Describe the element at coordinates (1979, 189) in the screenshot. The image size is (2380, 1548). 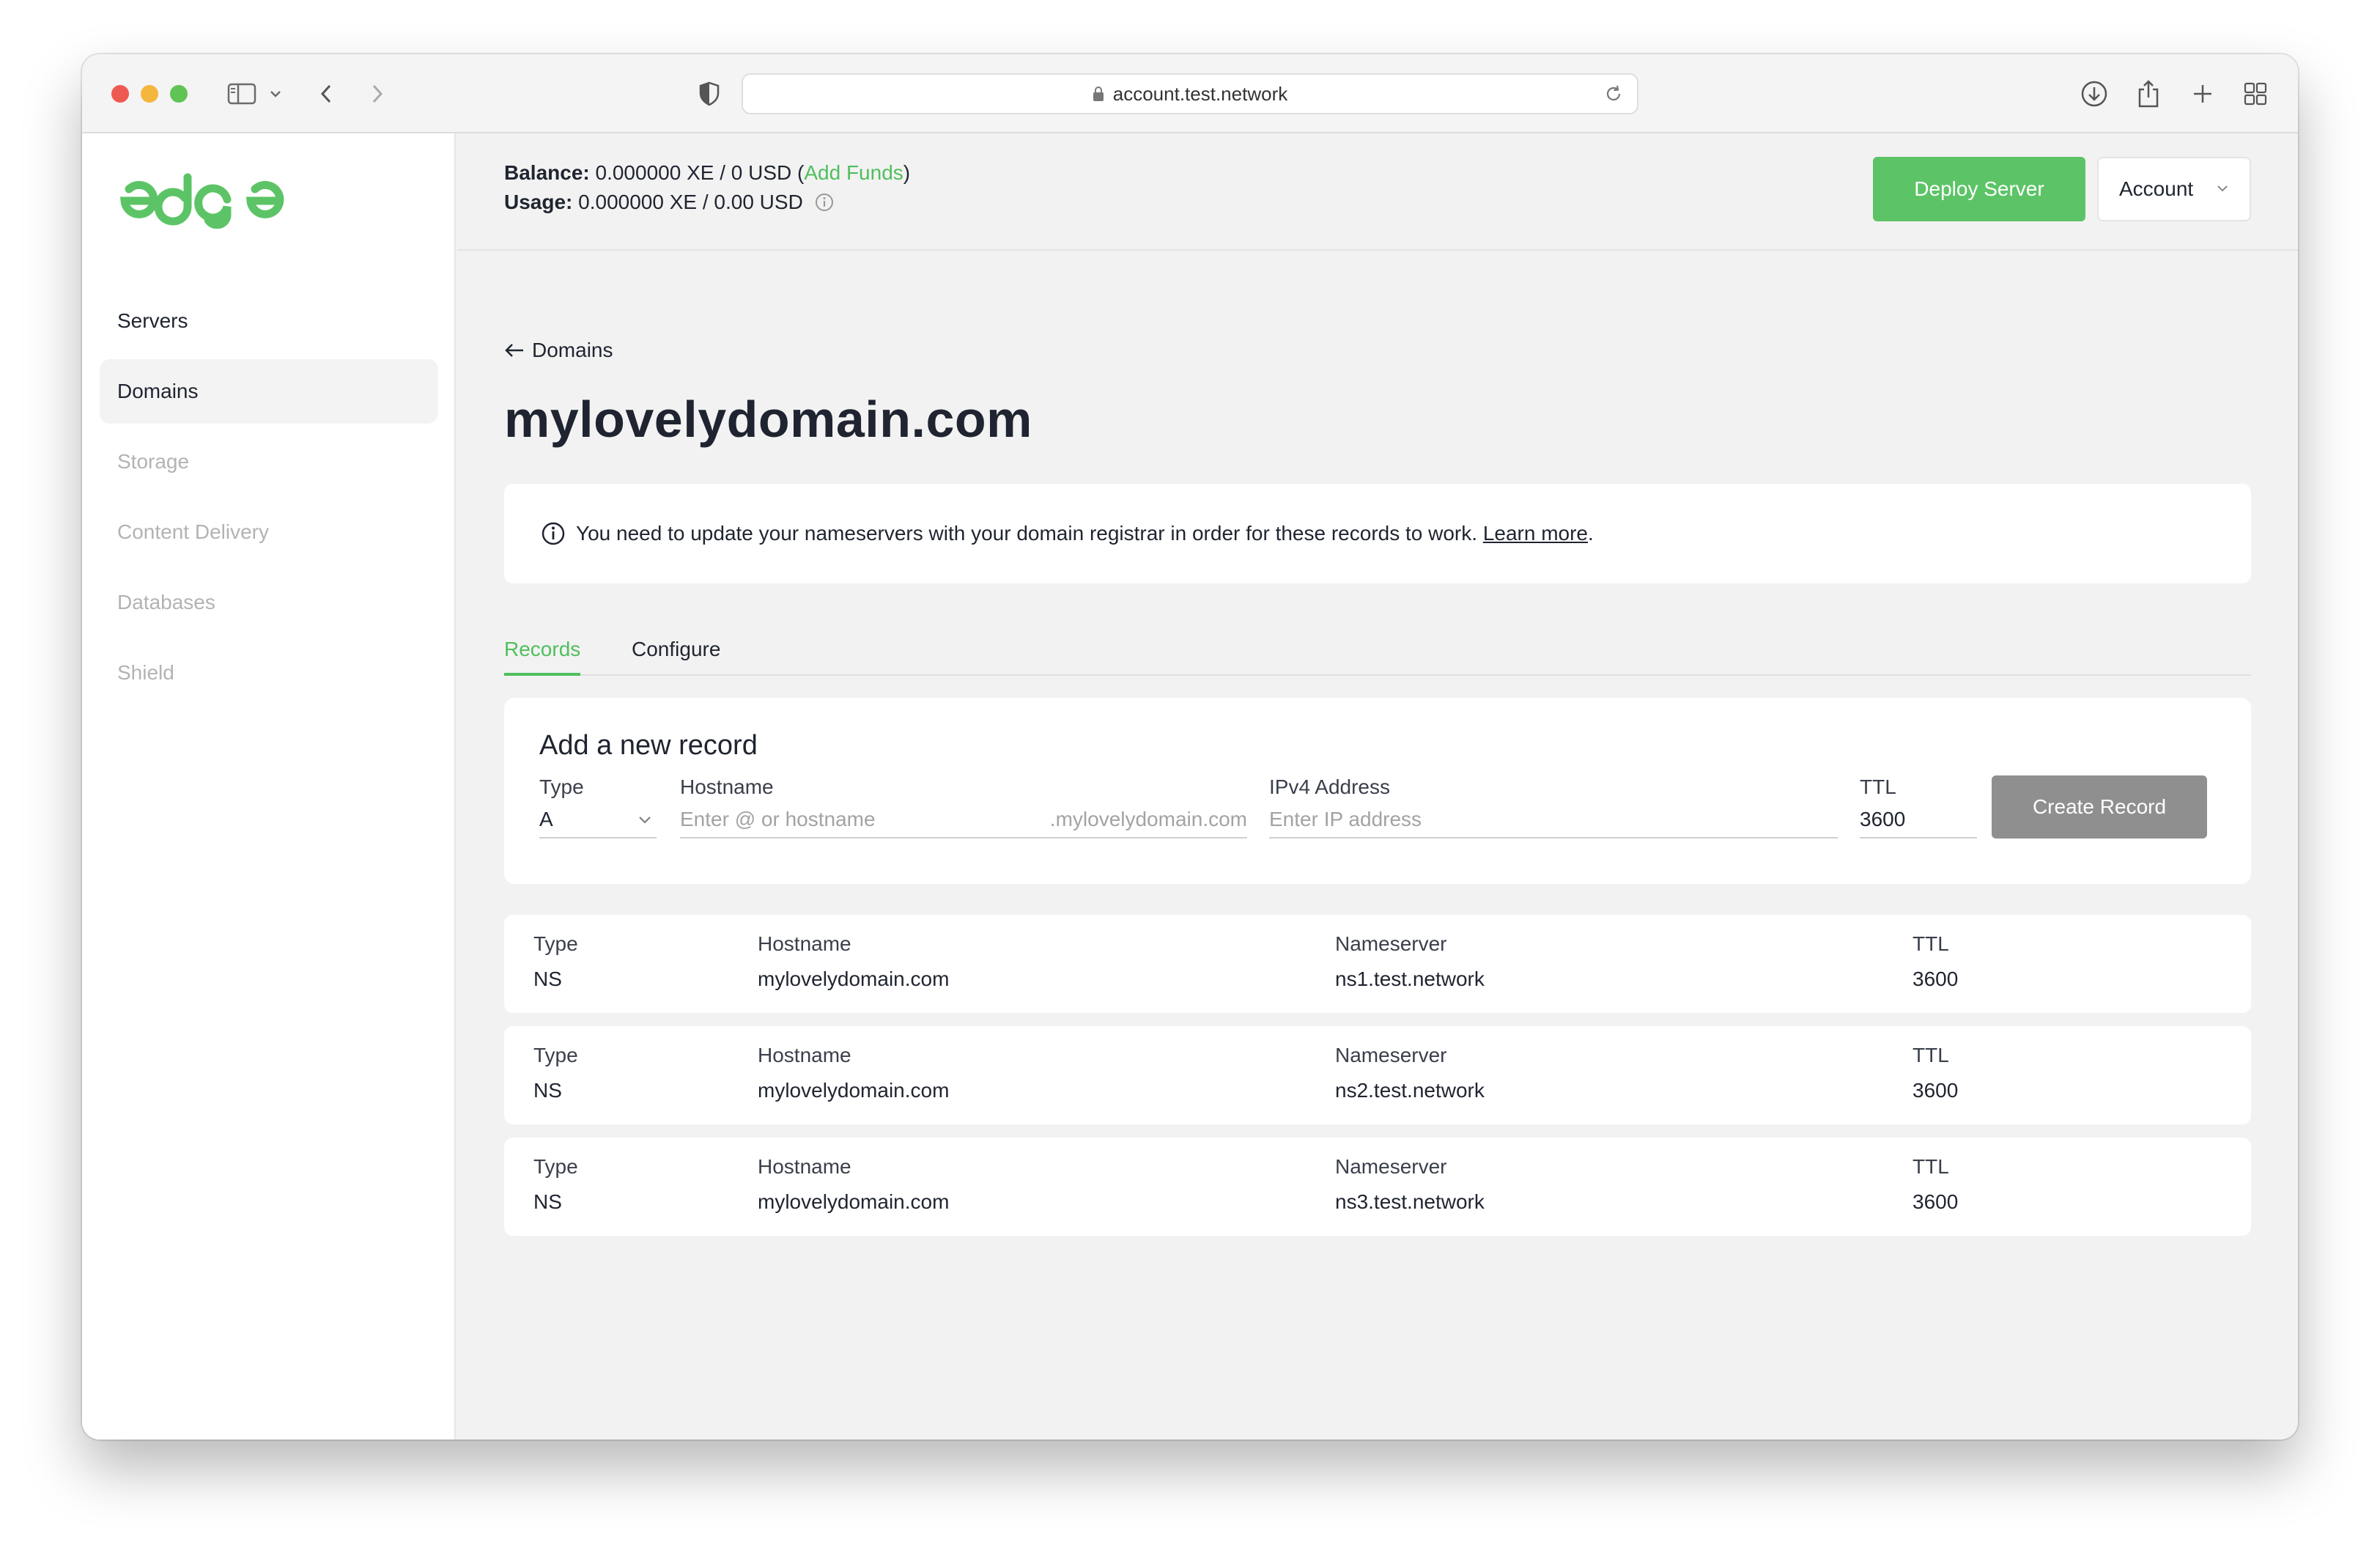
I see `deploy-server-button: Deploy Server` at that location.